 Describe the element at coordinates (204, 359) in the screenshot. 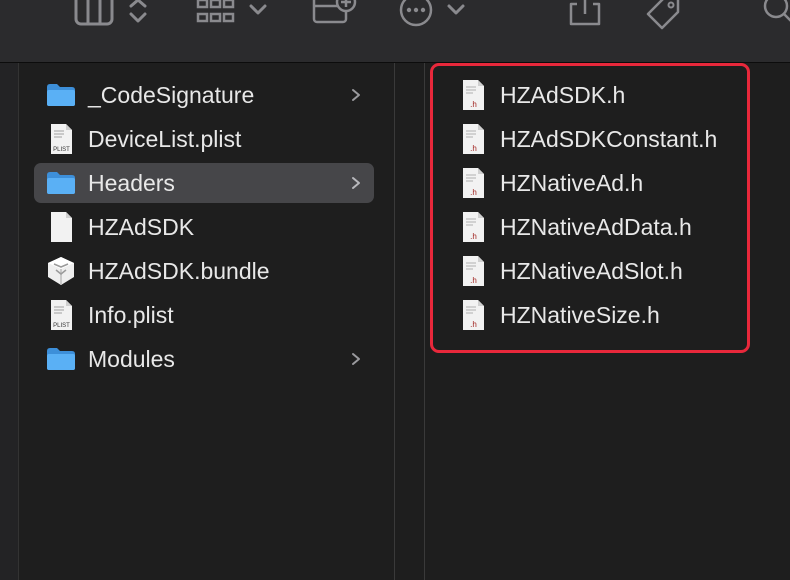

I see `list-item: Modules` at that location.